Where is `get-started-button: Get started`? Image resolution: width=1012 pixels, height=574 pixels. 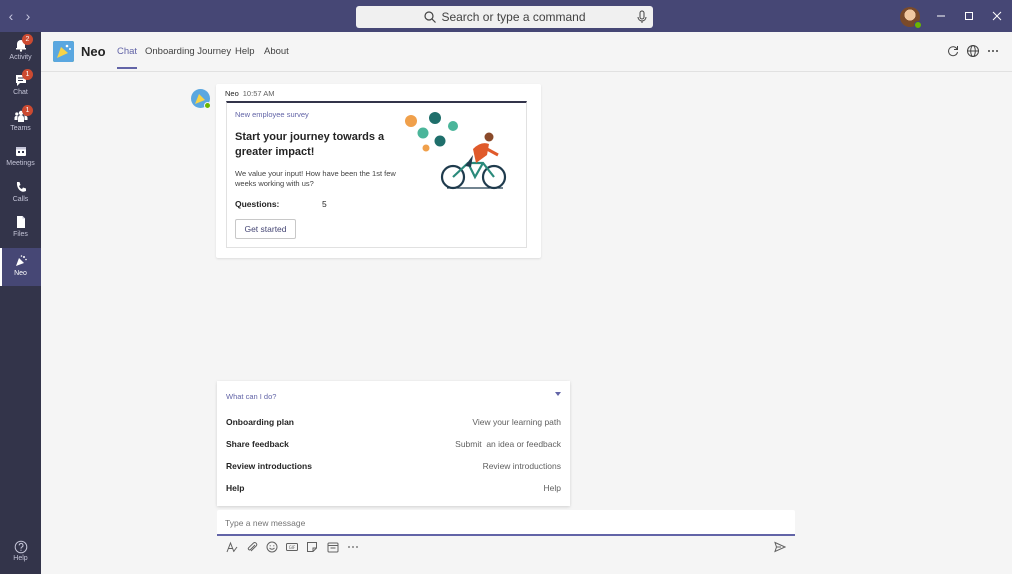
get-started-button: Get started is located at coordinates (265, 229).